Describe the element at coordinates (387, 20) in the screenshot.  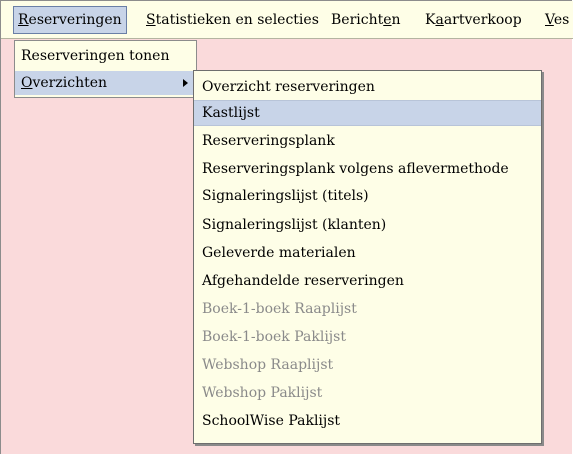
I see `accelerator-key: e` at that location.